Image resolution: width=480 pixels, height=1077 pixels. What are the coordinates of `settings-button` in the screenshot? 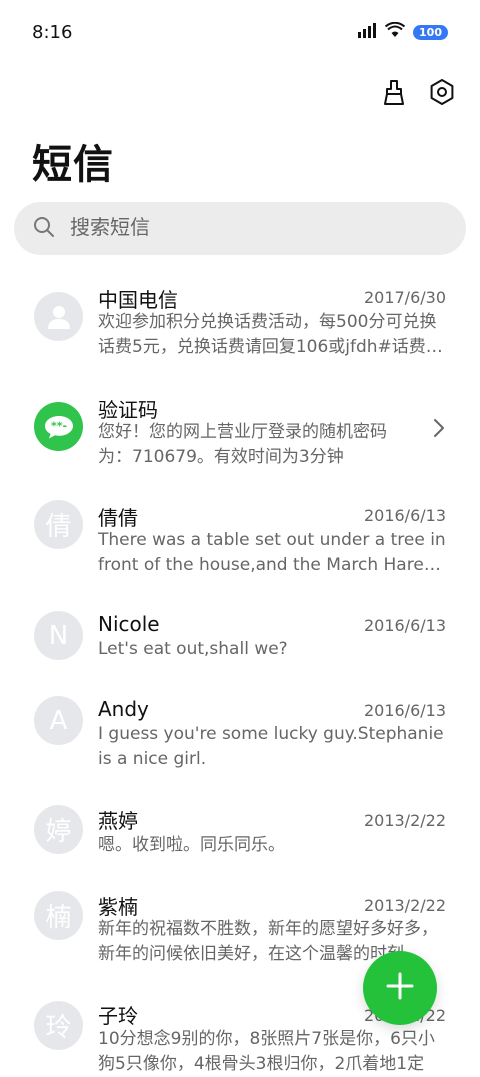 It's located at (442, 94).